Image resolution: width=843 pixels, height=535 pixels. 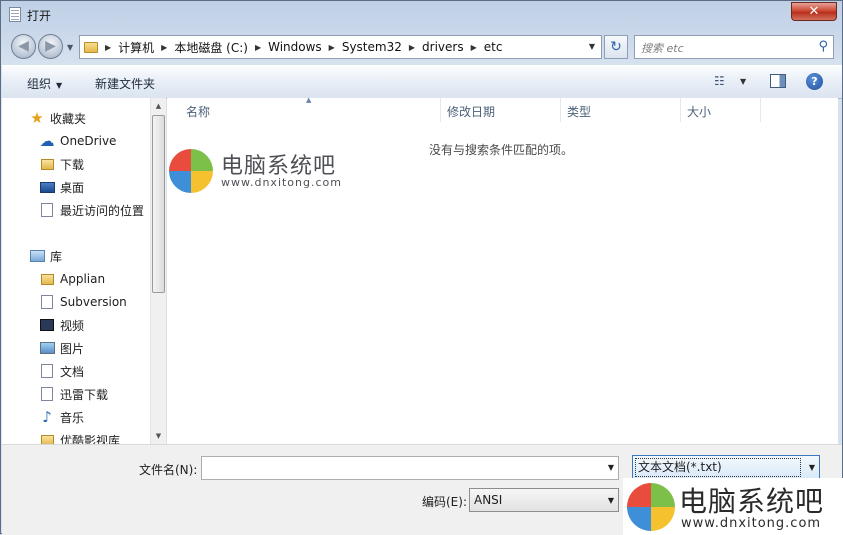 I want to click on close-button: ✕, so click(x=814, y=11).